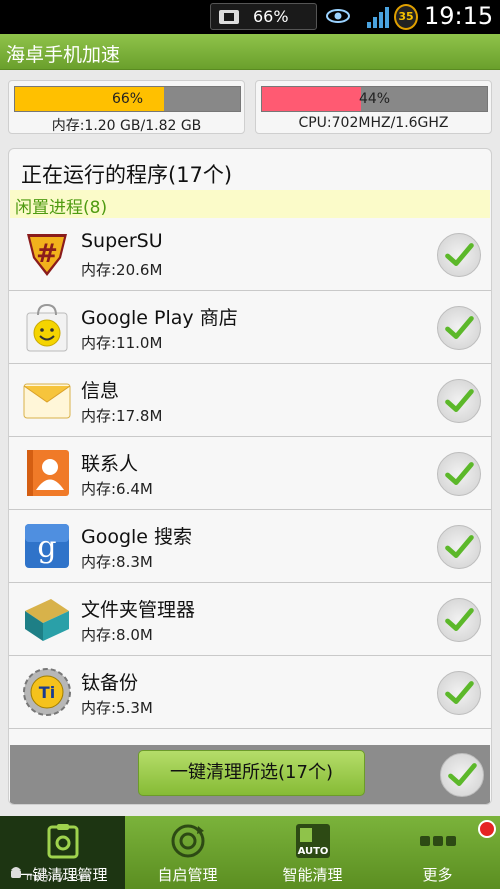 This screenshot has width=500, height=889. What do you see at coordinates (378, 17) in the screenshot?
I see `signal-icon` at bounding box center [378, 17].